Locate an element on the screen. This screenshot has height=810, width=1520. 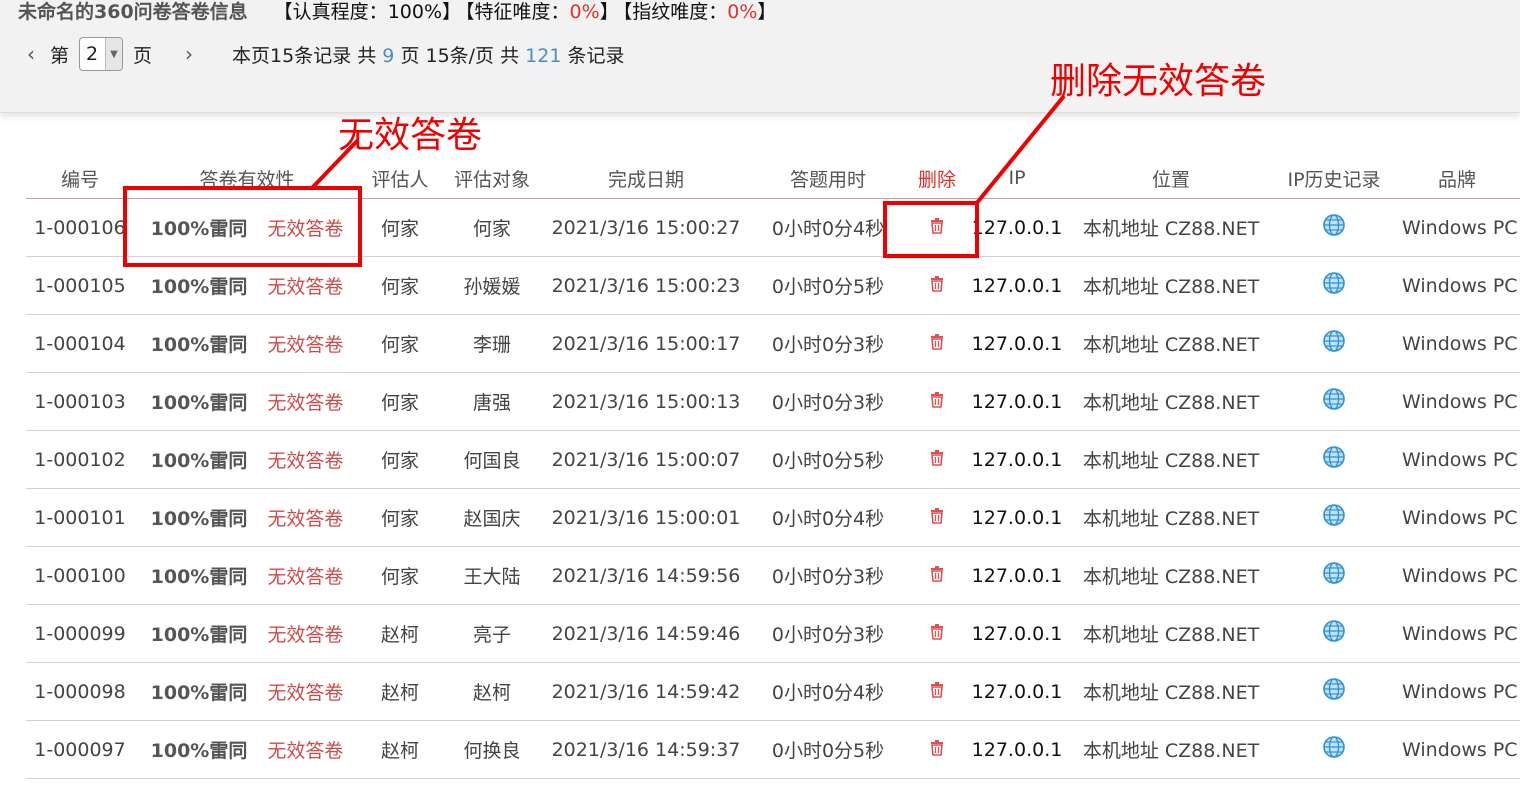
cell-evaluator: 赵柯 is located at coordinates (400, 634).